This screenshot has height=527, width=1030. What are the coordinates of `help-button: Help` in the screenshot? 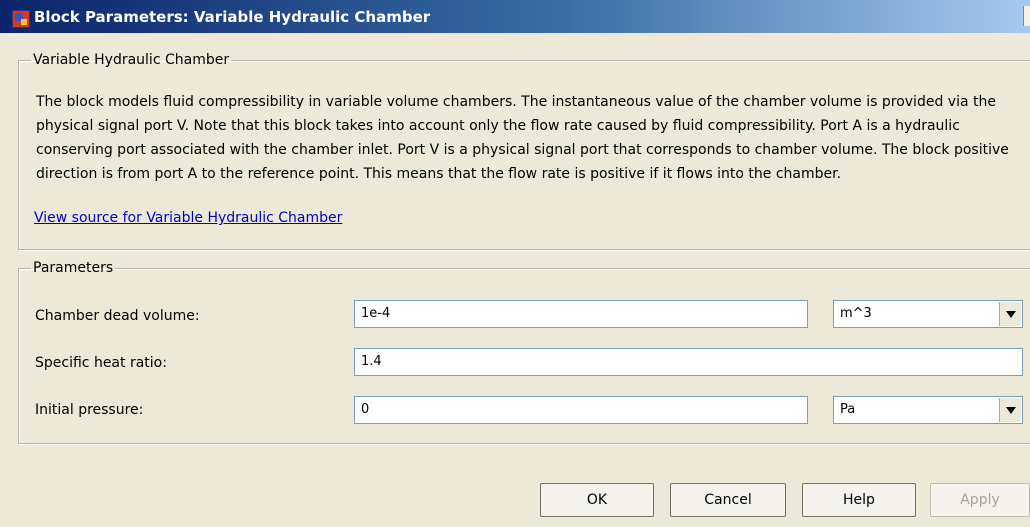 It's located at (859, 500).